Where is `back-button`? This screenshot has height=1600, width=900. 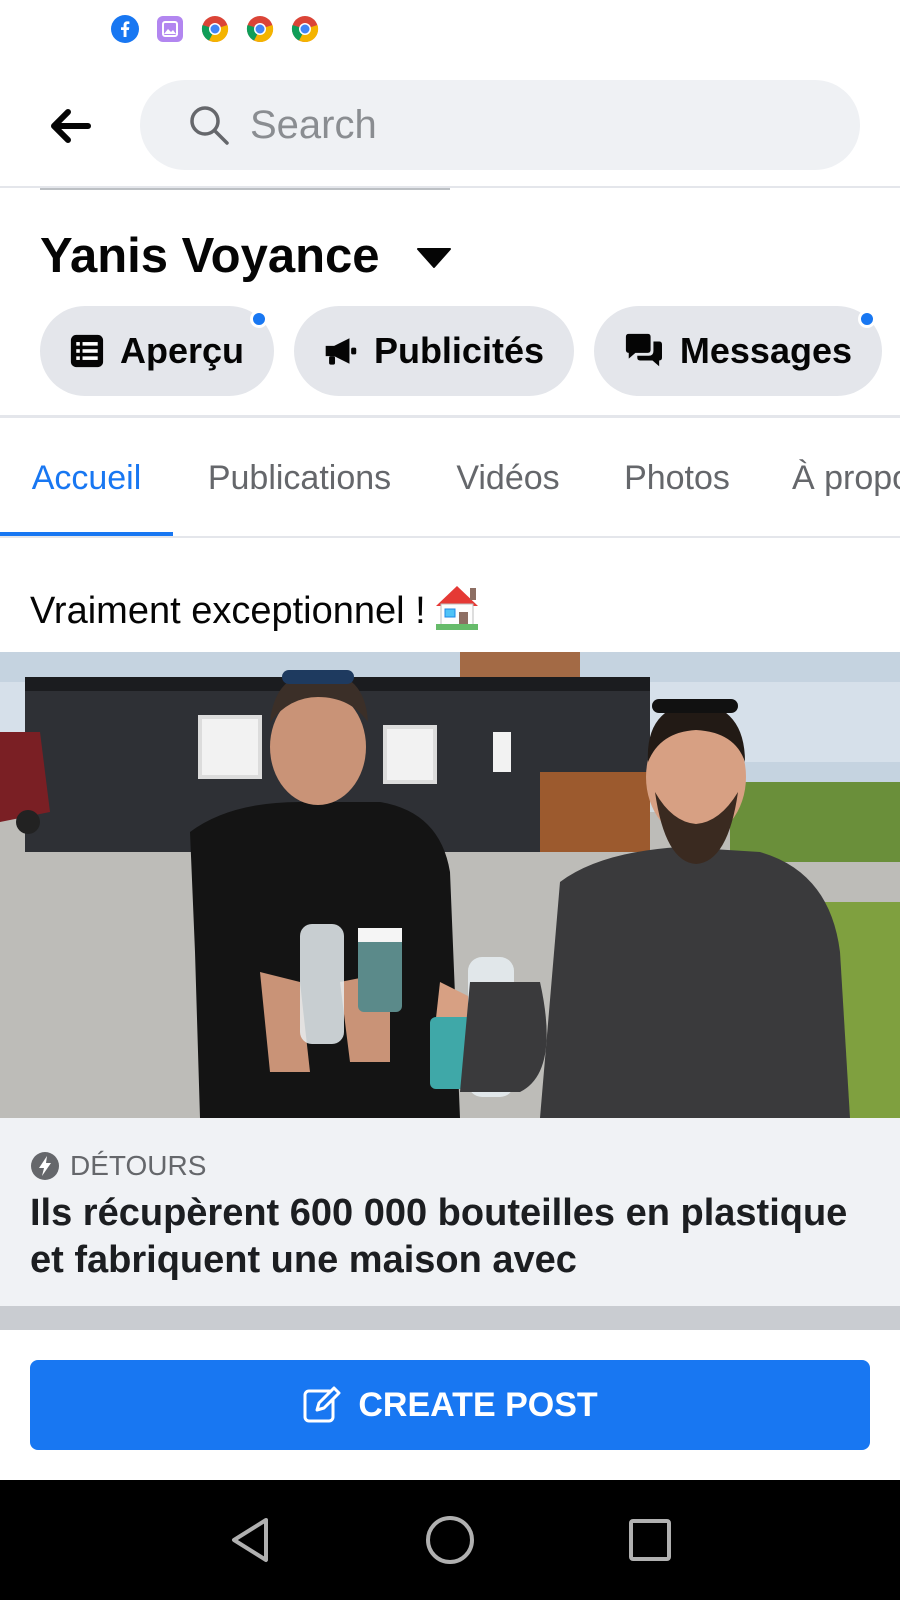 back-button is located at coordinates (70, 126).